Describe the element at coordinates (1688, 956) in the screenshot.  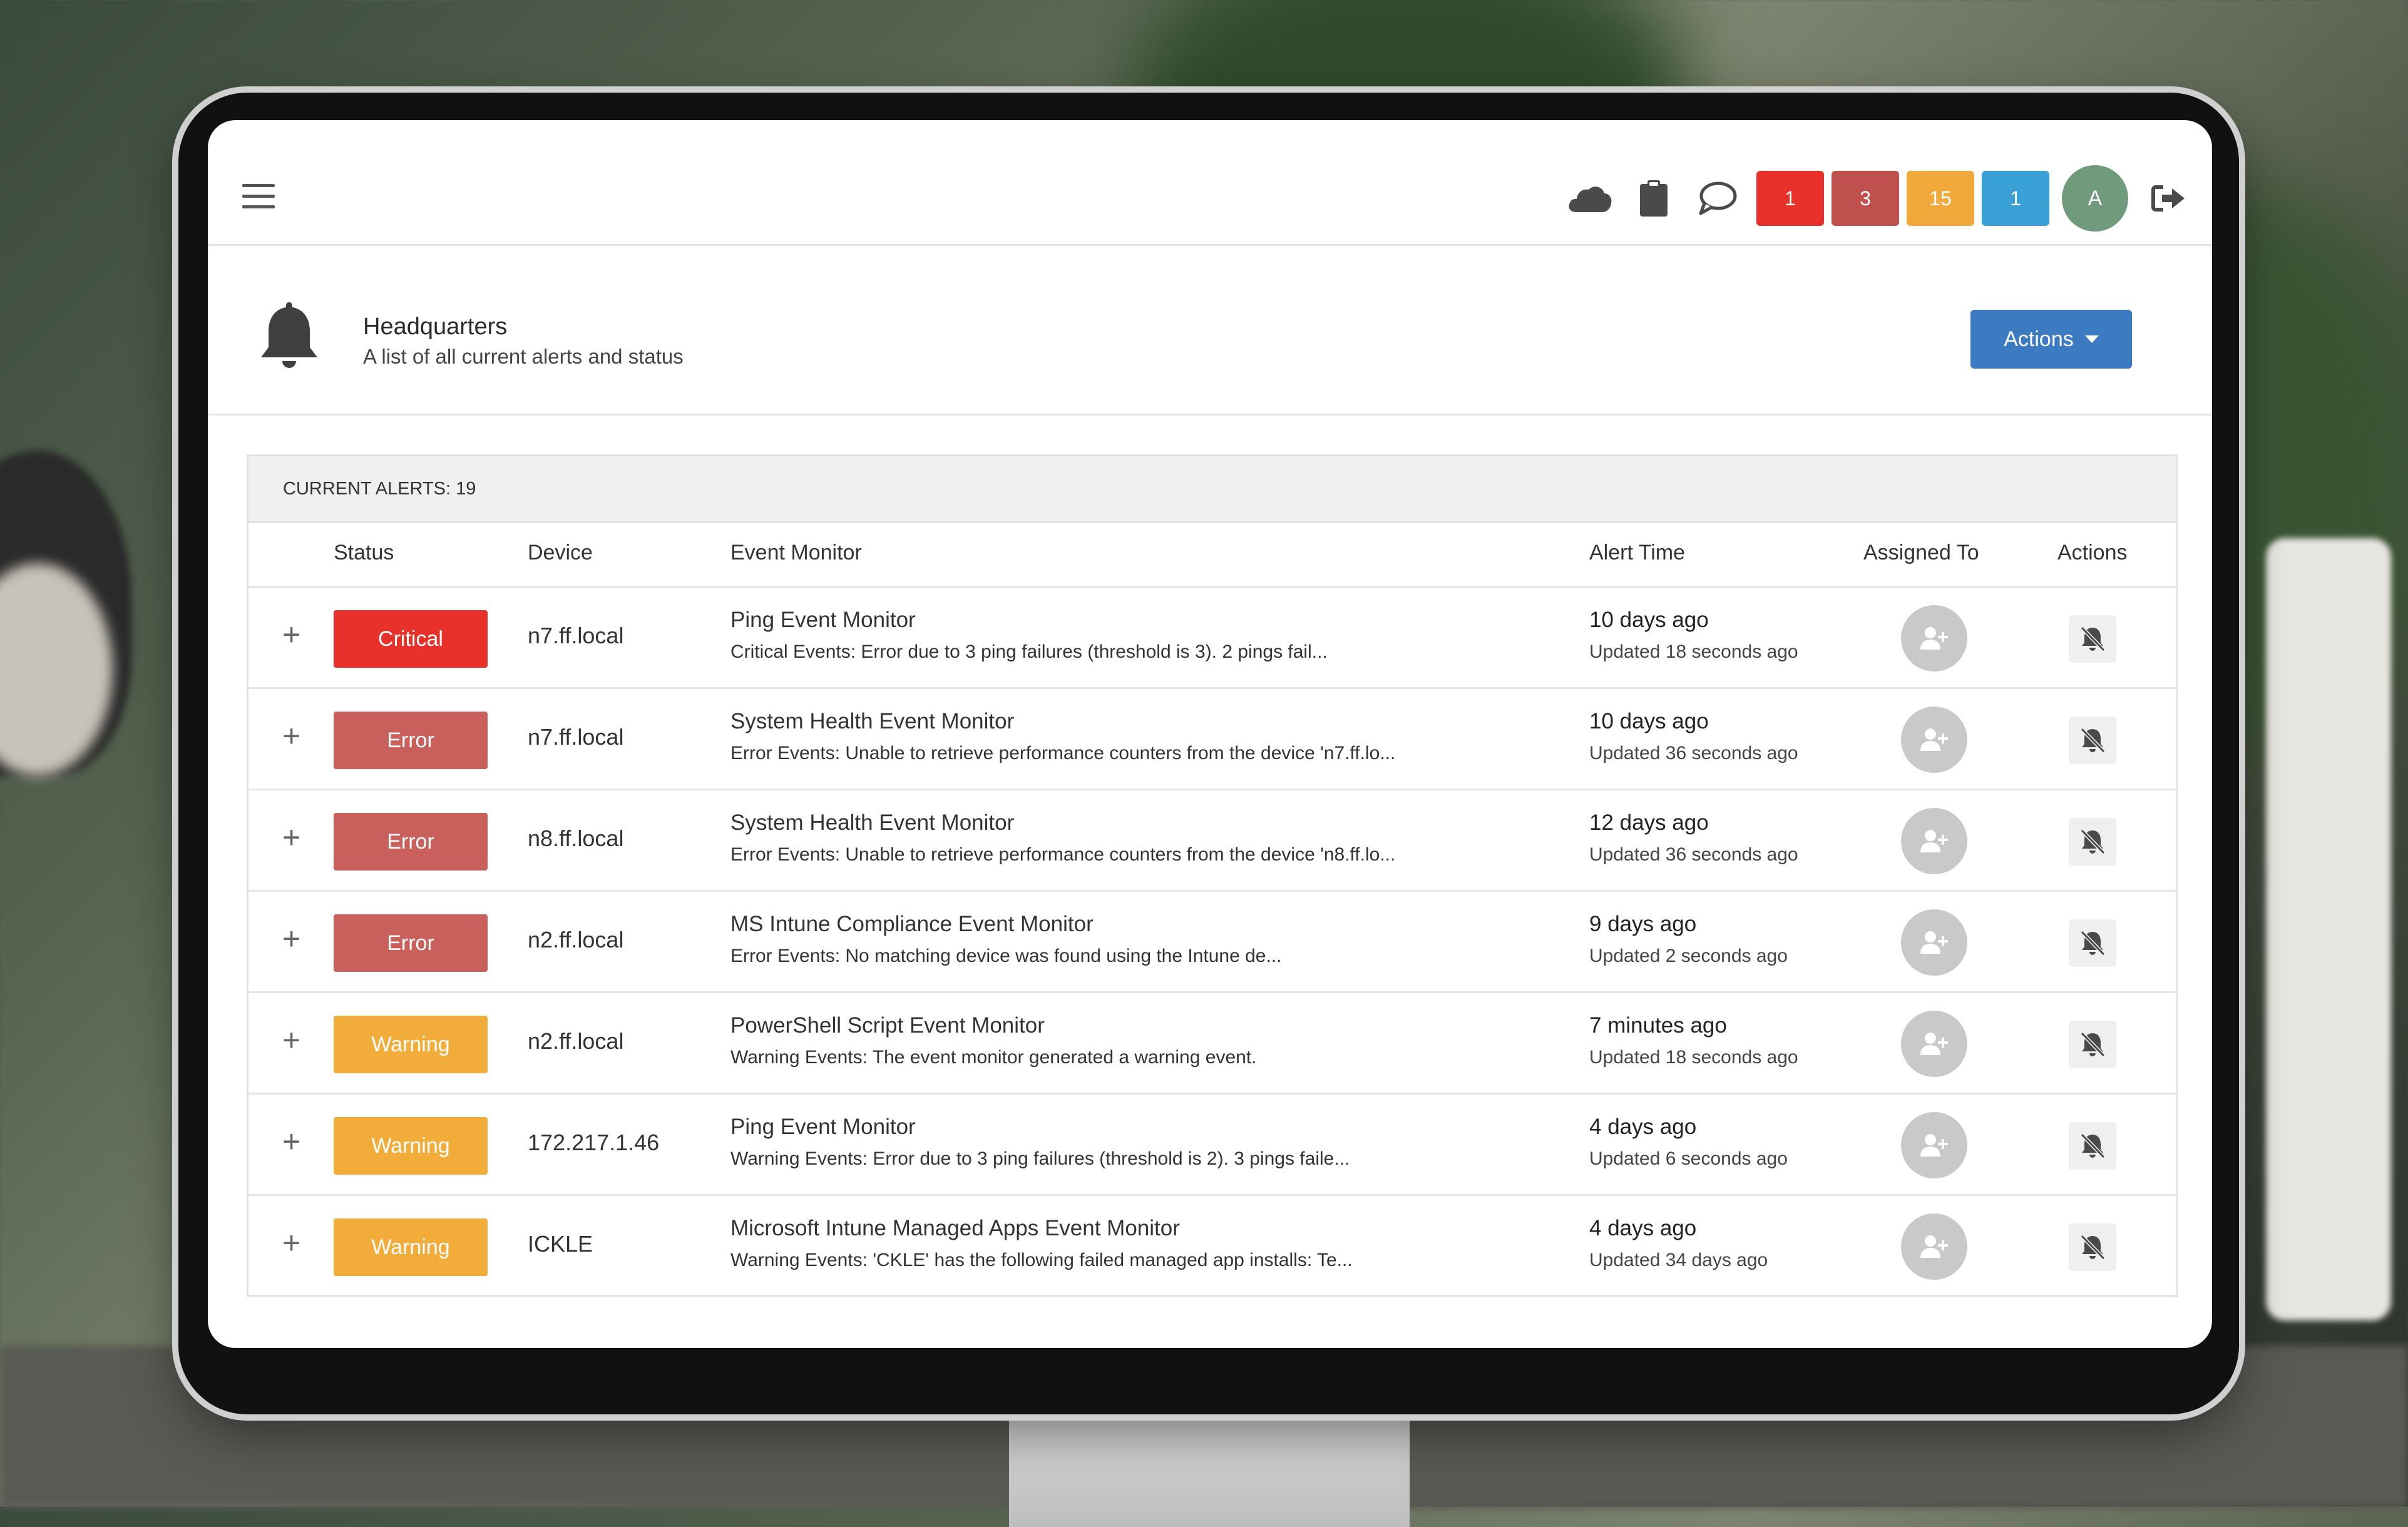
I see `alert-updated-time: Updated 2 seconds ago` at that location.